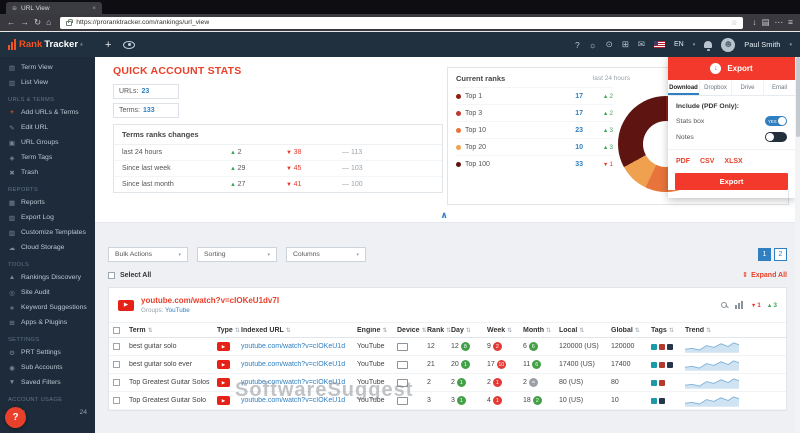 This screenshot has width=800, height=433. Describe the element at coordinates (47, 202) in the screenshot. I see `sidebar-item: ▦ Reports` at that location.